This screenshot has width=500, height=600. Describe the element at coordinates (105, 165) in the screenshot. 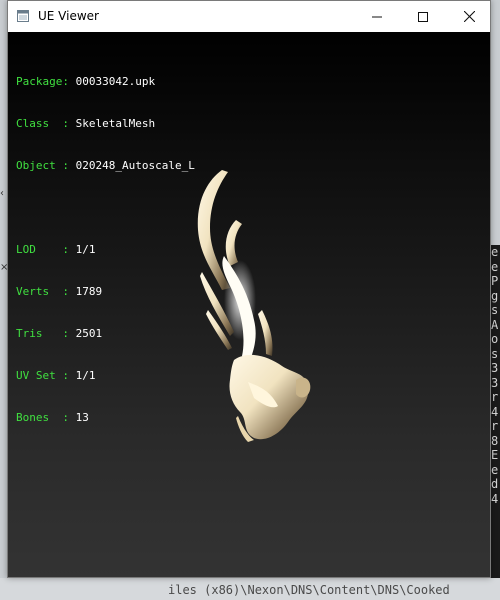

I see `info-object: Object : 020248_Autoscale_L` at that location.